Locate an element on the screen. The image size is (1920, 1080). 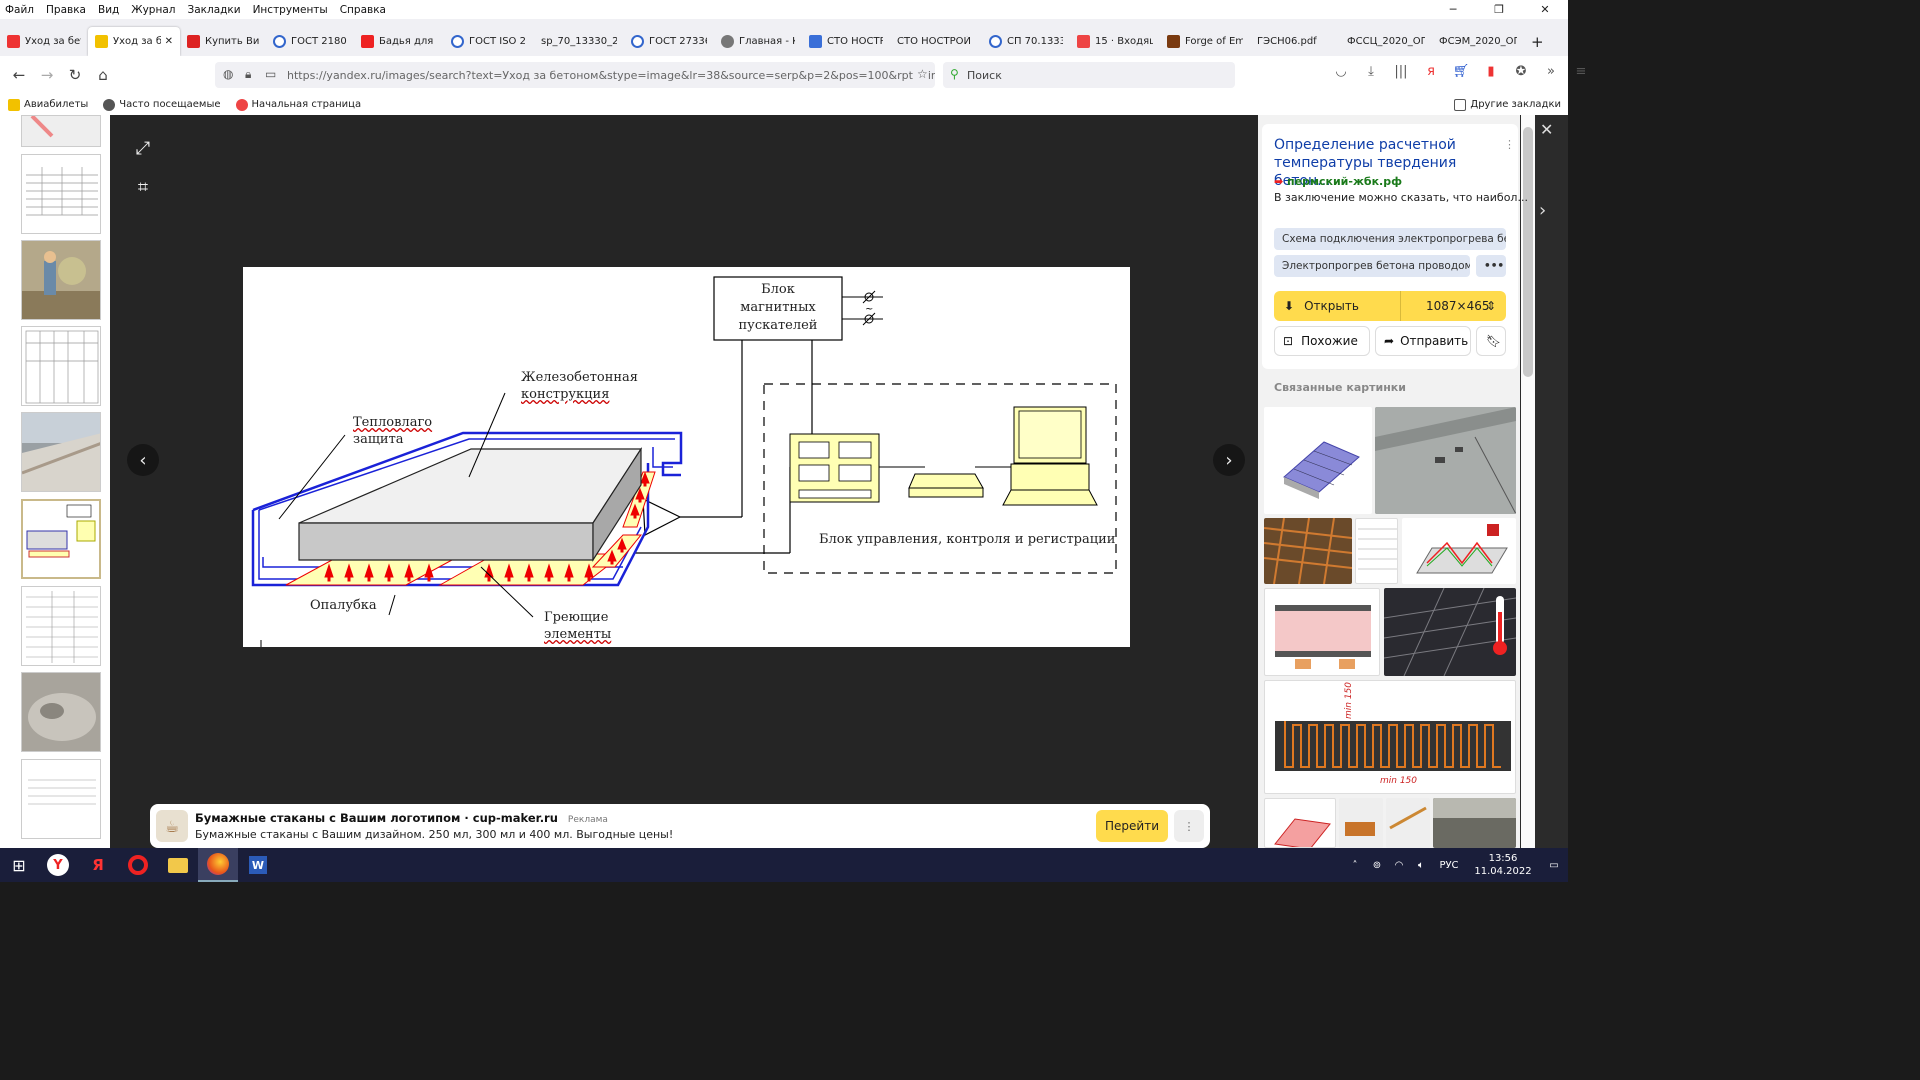
tab-0: Уход за бето is located at coordinates (44, 41).